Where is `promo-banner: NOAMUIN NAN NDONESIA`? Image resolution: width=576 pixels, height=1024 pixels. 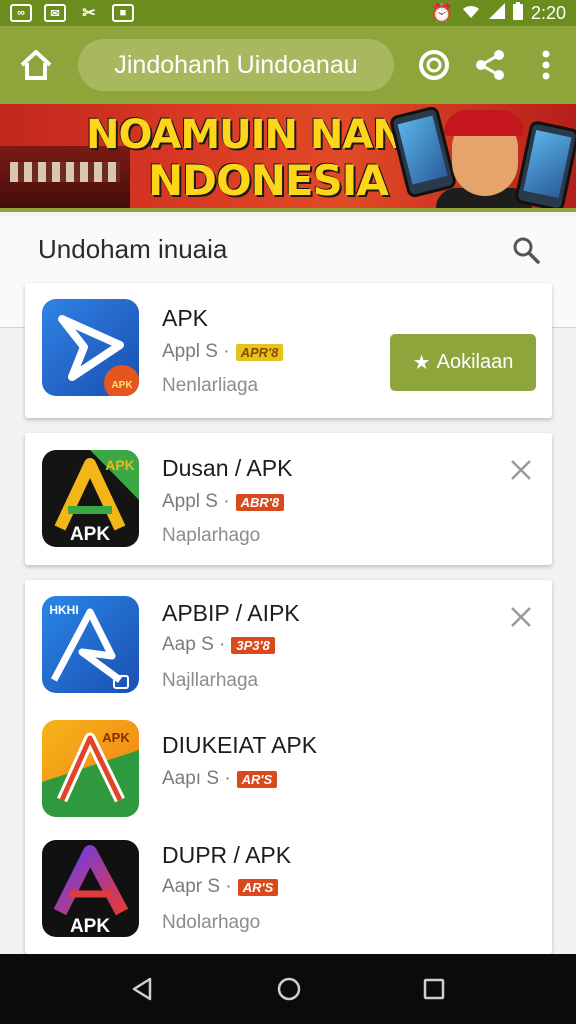 promo-banner: NOAMUIN NAN NDONESIA is located at coordinates (288, 158).